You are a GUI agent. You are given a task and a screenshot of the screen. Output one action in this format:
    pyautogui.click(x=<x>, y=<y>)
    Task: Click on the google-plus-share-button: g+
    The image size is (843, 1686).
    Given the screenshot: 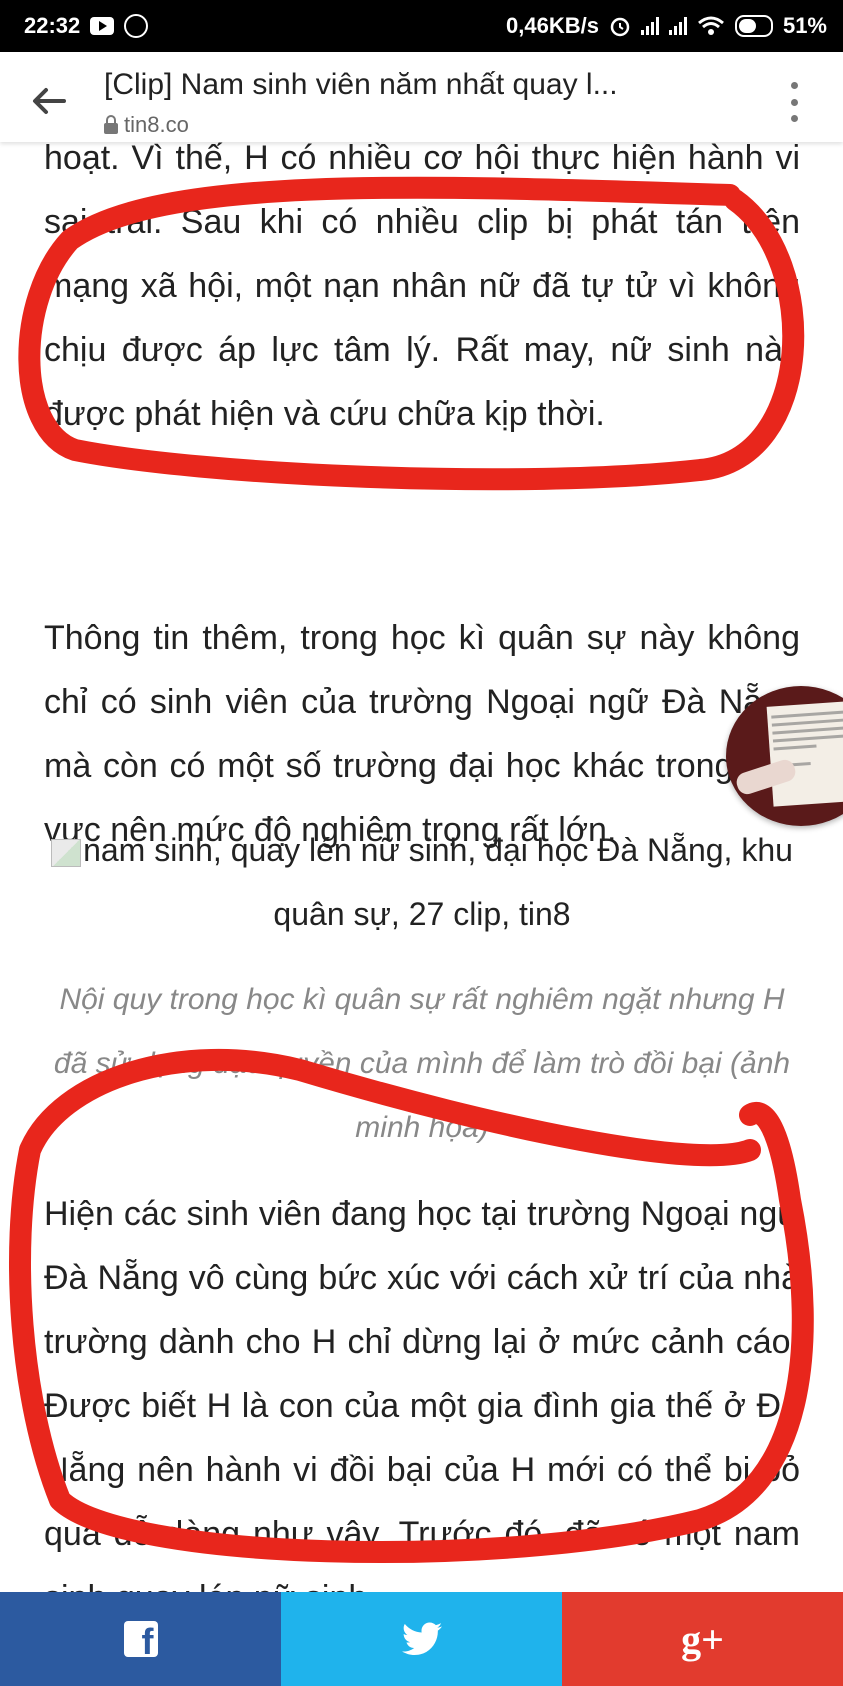 What is the action you would take?
    pyautogui.click(x=702, y=1639)
    